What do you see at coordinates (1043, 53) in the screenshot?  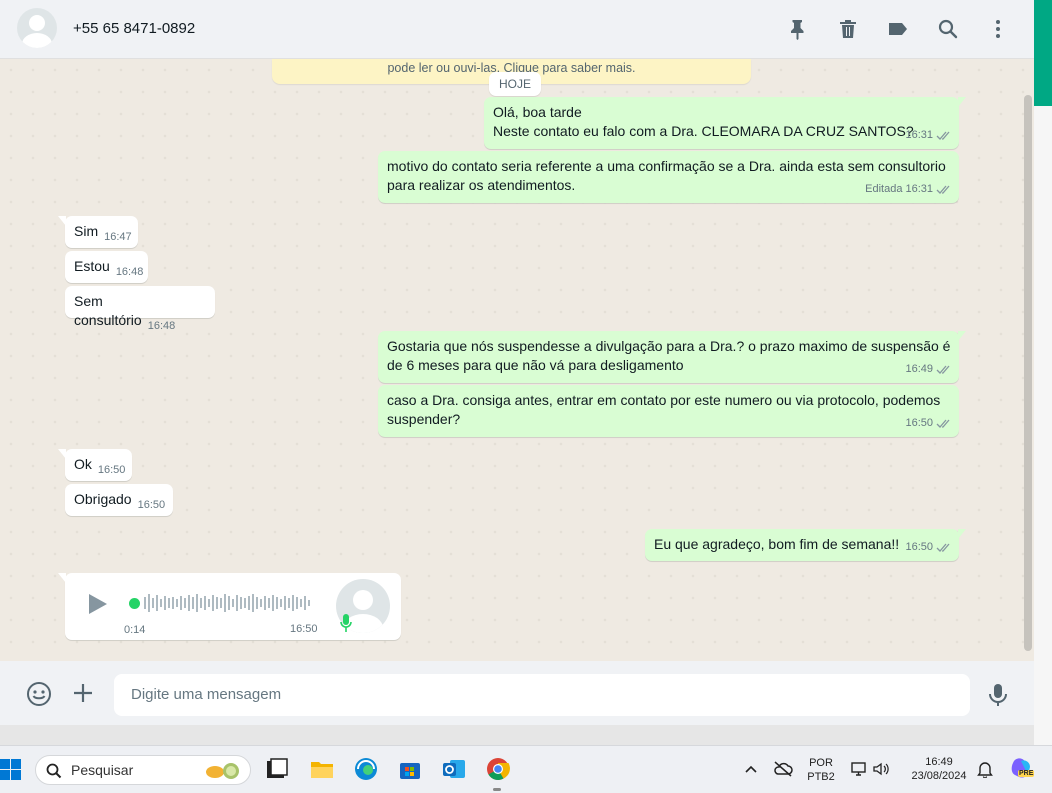 I see `accent-bar` at bounding box center [1043, 53].